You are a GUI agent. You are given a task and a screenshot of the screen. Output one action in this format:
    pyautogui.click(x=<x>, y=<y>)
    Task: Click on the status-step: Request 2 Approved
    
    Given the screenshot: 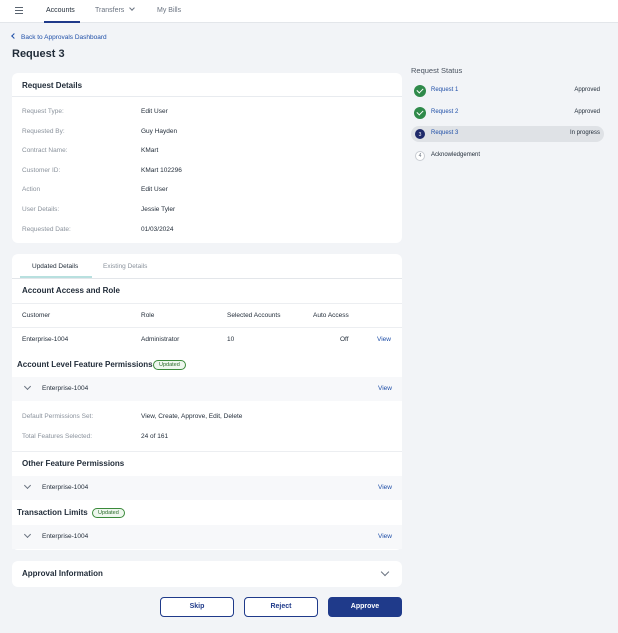 What is the action you would take?
    pyautogui.click(x=507, y=113)
    